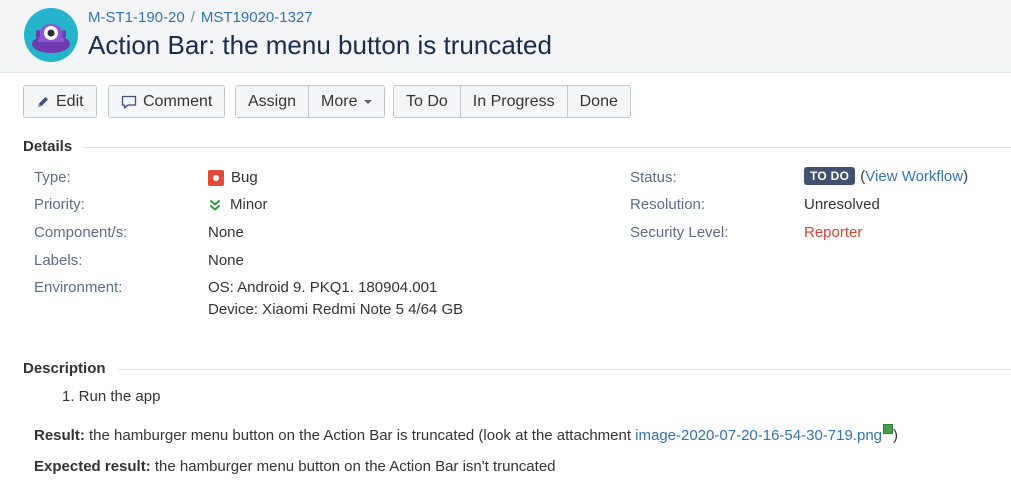 The width and height of the screenshot is (1011, 491). Describe the element at coordinates (59, 435) in the screenshot. I see `result-label: Result:` at that location.